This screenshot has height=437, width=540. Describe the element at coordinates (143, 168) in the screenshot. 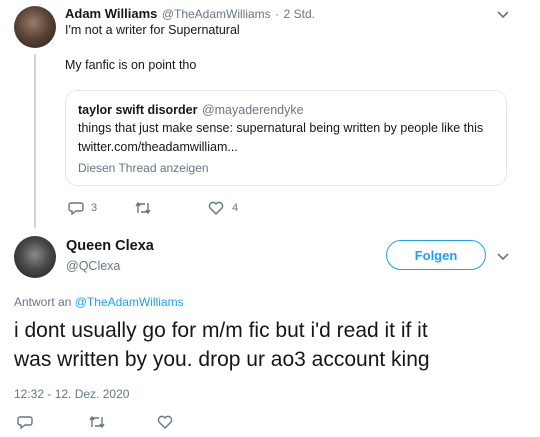

I see `show-thread-link: Diesen Thread anzeigen` at that location.